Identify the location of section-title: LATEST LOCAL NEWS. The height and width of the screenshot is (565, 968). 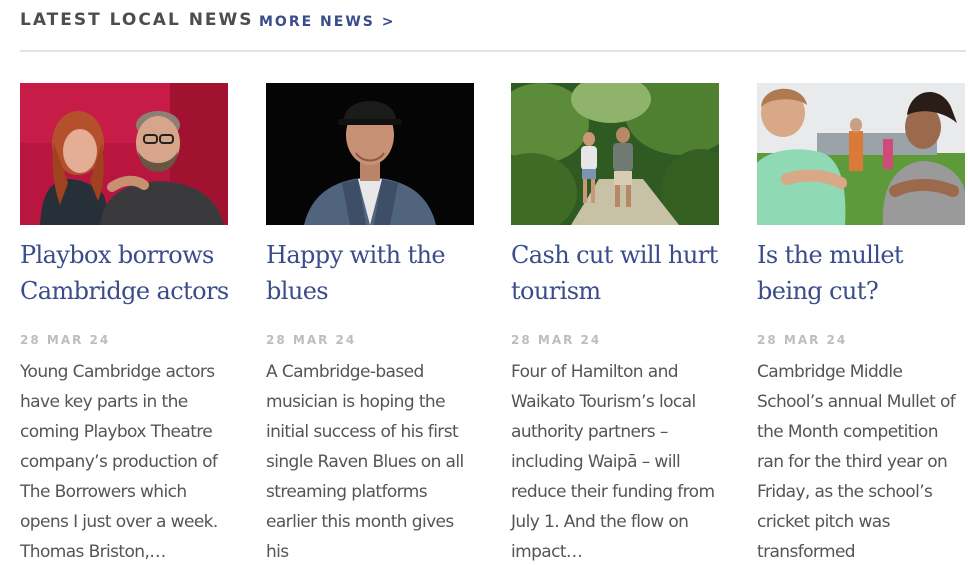
(137, 20).